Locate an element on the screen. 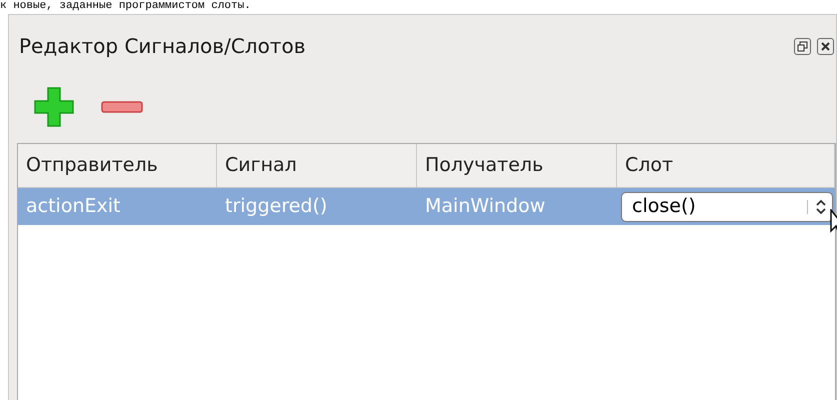 Image resolution: width=837 pixels, height=400 pixels. column-header: Слот is located at coordinates (726, 165).